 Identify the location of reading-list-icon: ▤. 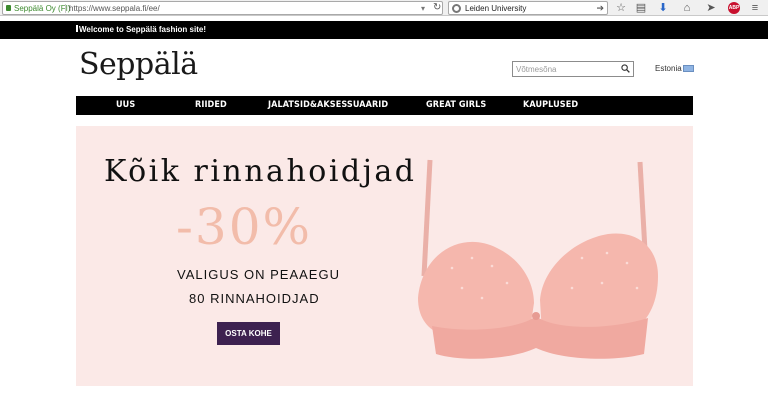
(641, 8).